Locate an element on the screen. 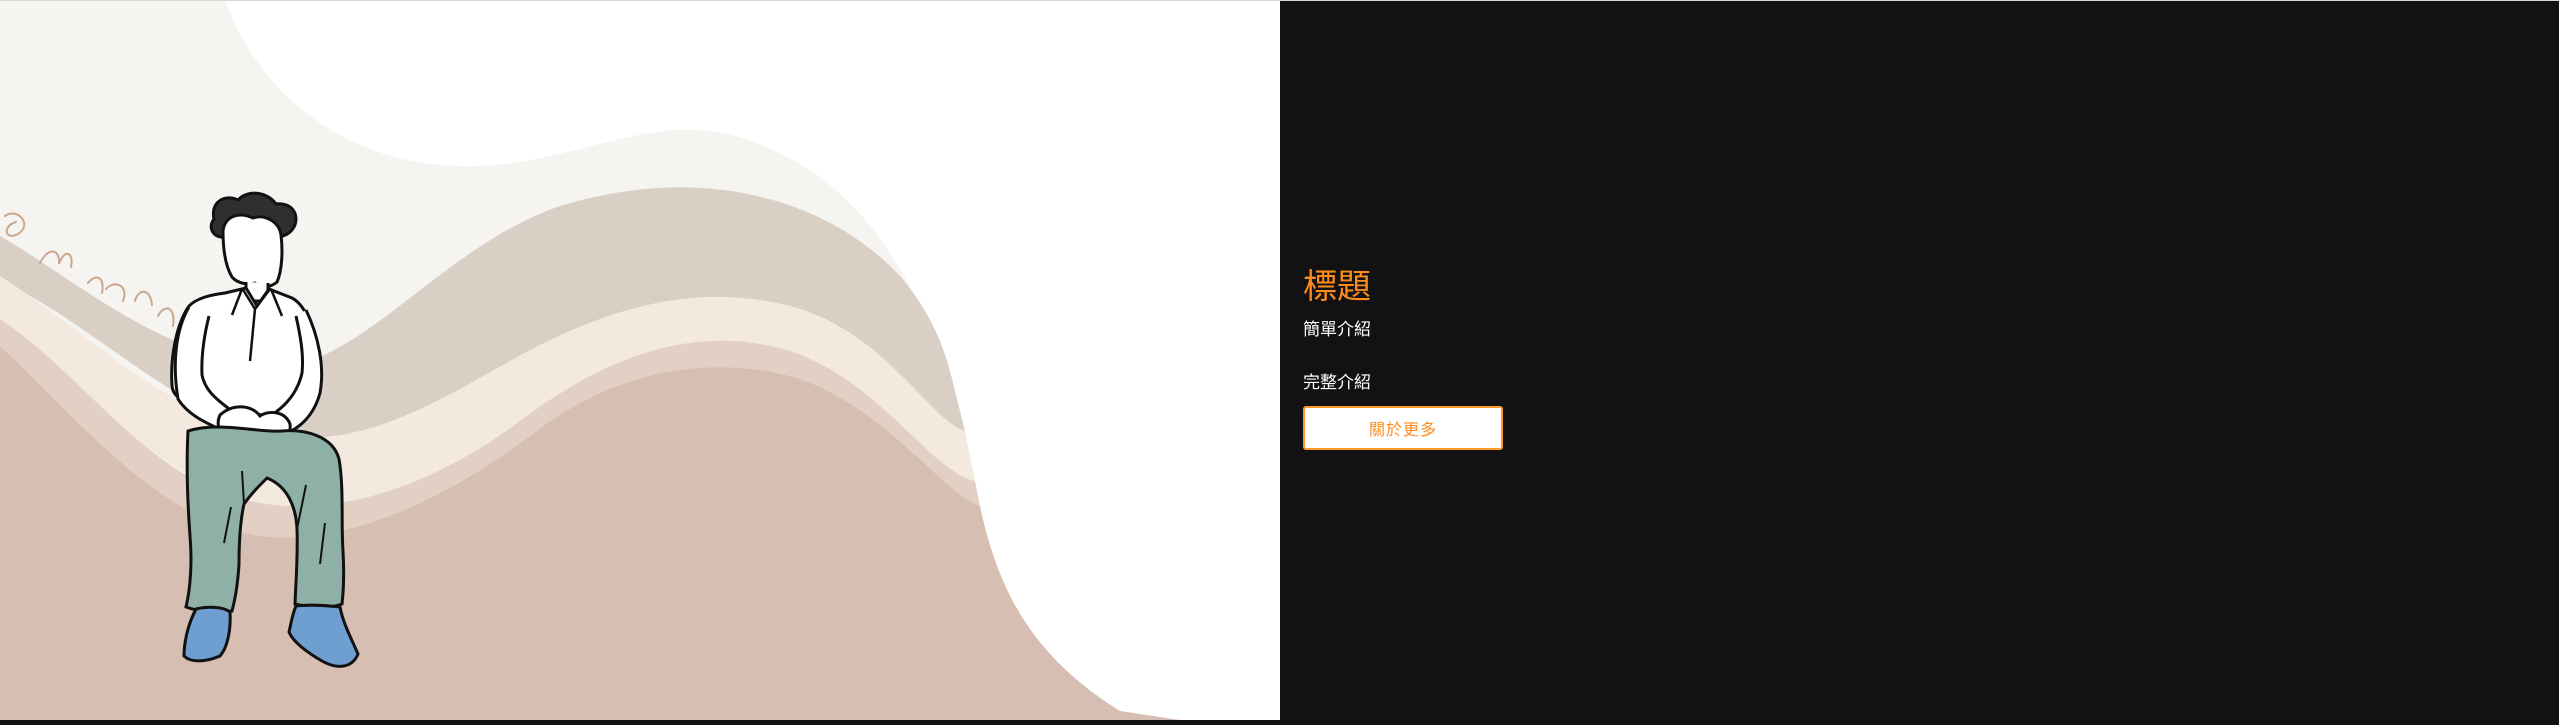 Image resolution: width=2559 pixels, height=725 pixels. hero-content: 標題 簡單介紹 完整介紹 關於更多 is located at coordinates (1493, 358).